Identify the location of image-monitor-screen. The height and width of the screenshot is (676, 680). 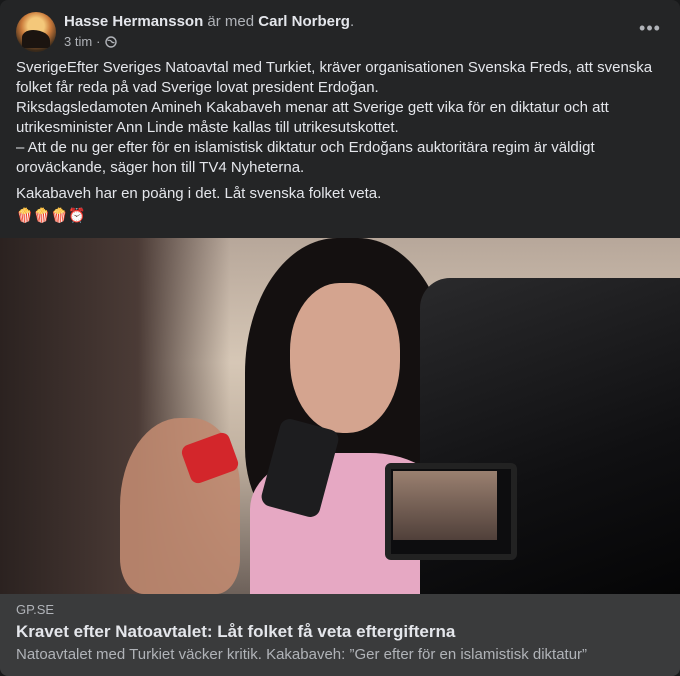
(445, 505).